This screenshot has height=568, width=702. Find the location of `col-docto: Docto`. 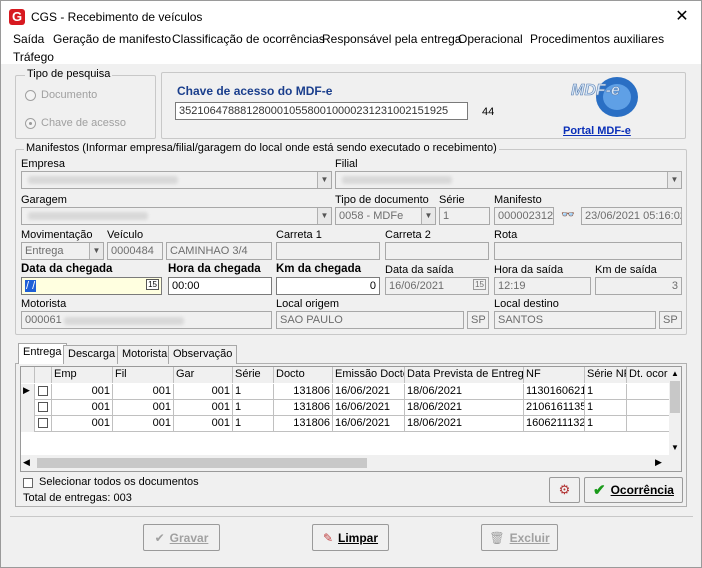

col-docto: Docto is located at coordinates (303, 375).